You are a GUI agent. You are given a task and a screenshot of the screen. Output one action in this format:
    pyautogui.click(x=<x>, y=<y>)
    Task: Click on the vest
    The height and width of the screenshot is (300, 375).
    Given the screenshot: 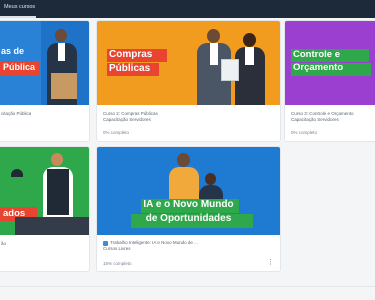 What is the action you would take?
    pyautogui.click(x=58, y=192)
    